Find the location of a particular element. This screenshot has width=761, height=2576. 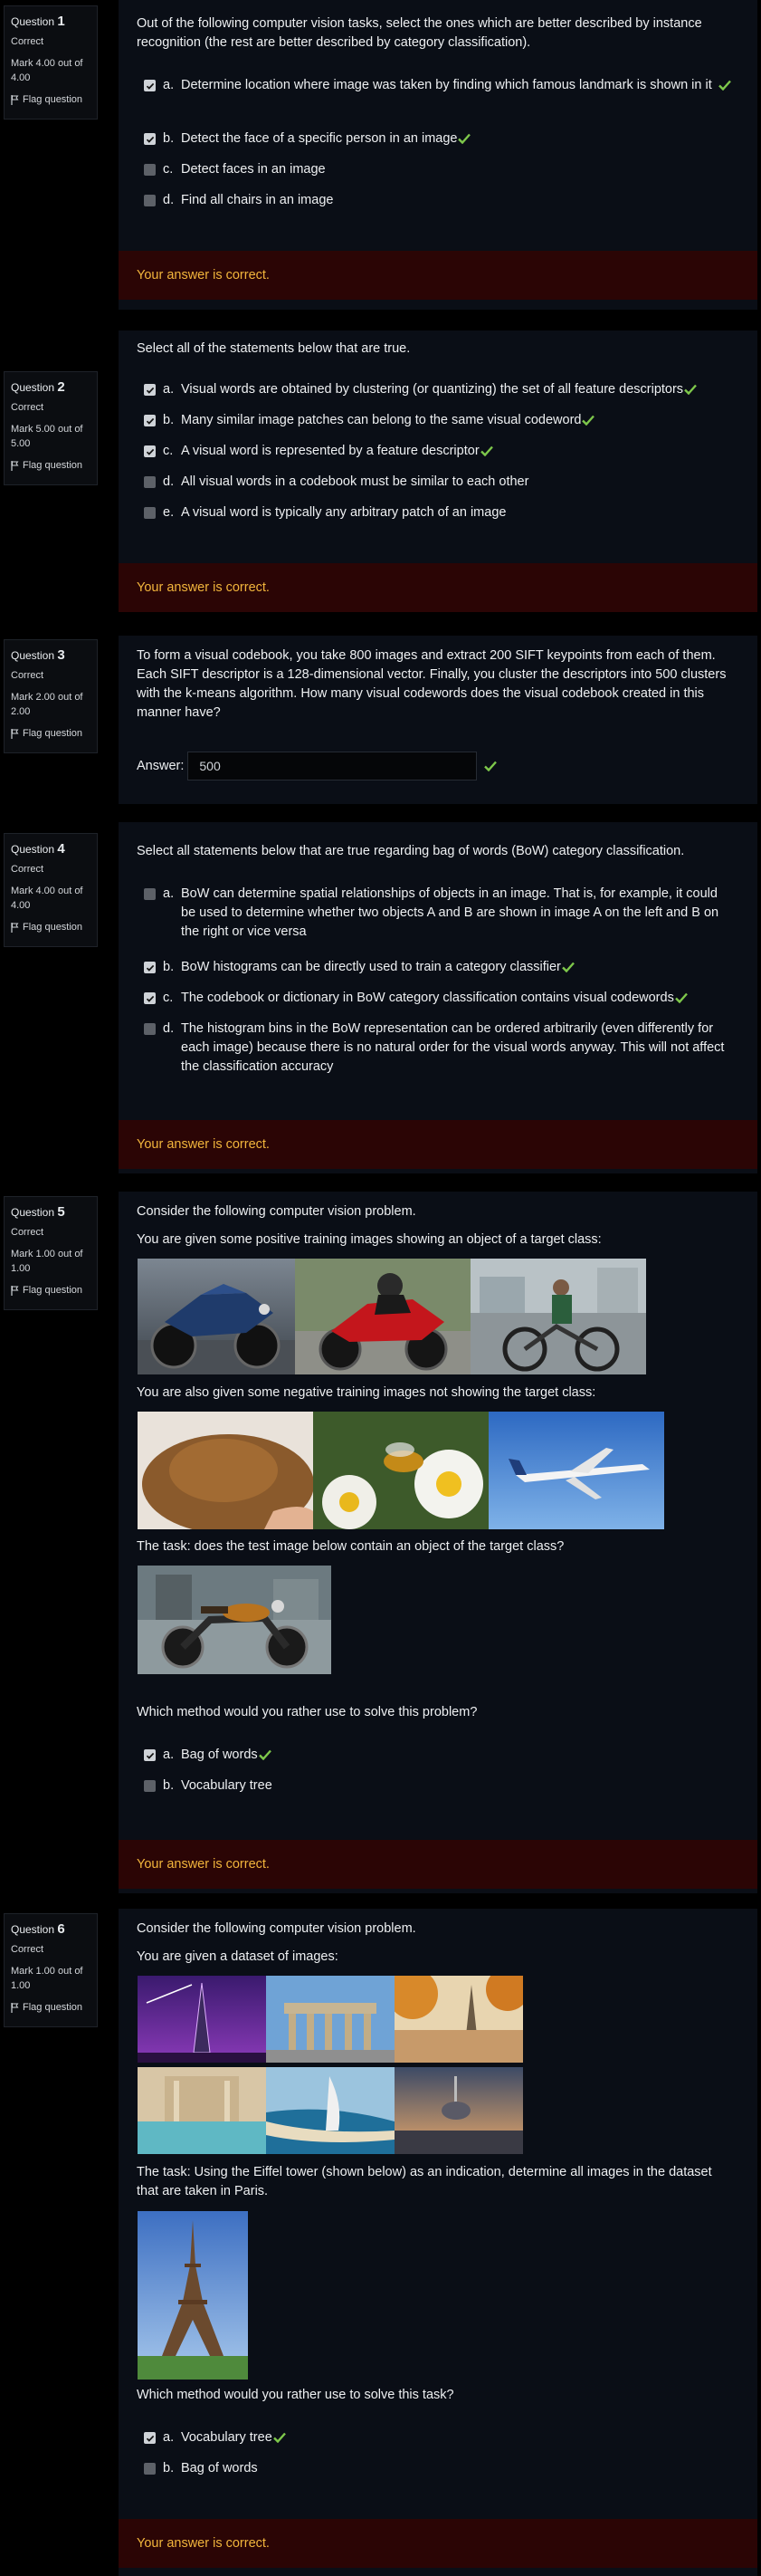

dataset-image-eiffel-night is located at coordinates (202, 2019).